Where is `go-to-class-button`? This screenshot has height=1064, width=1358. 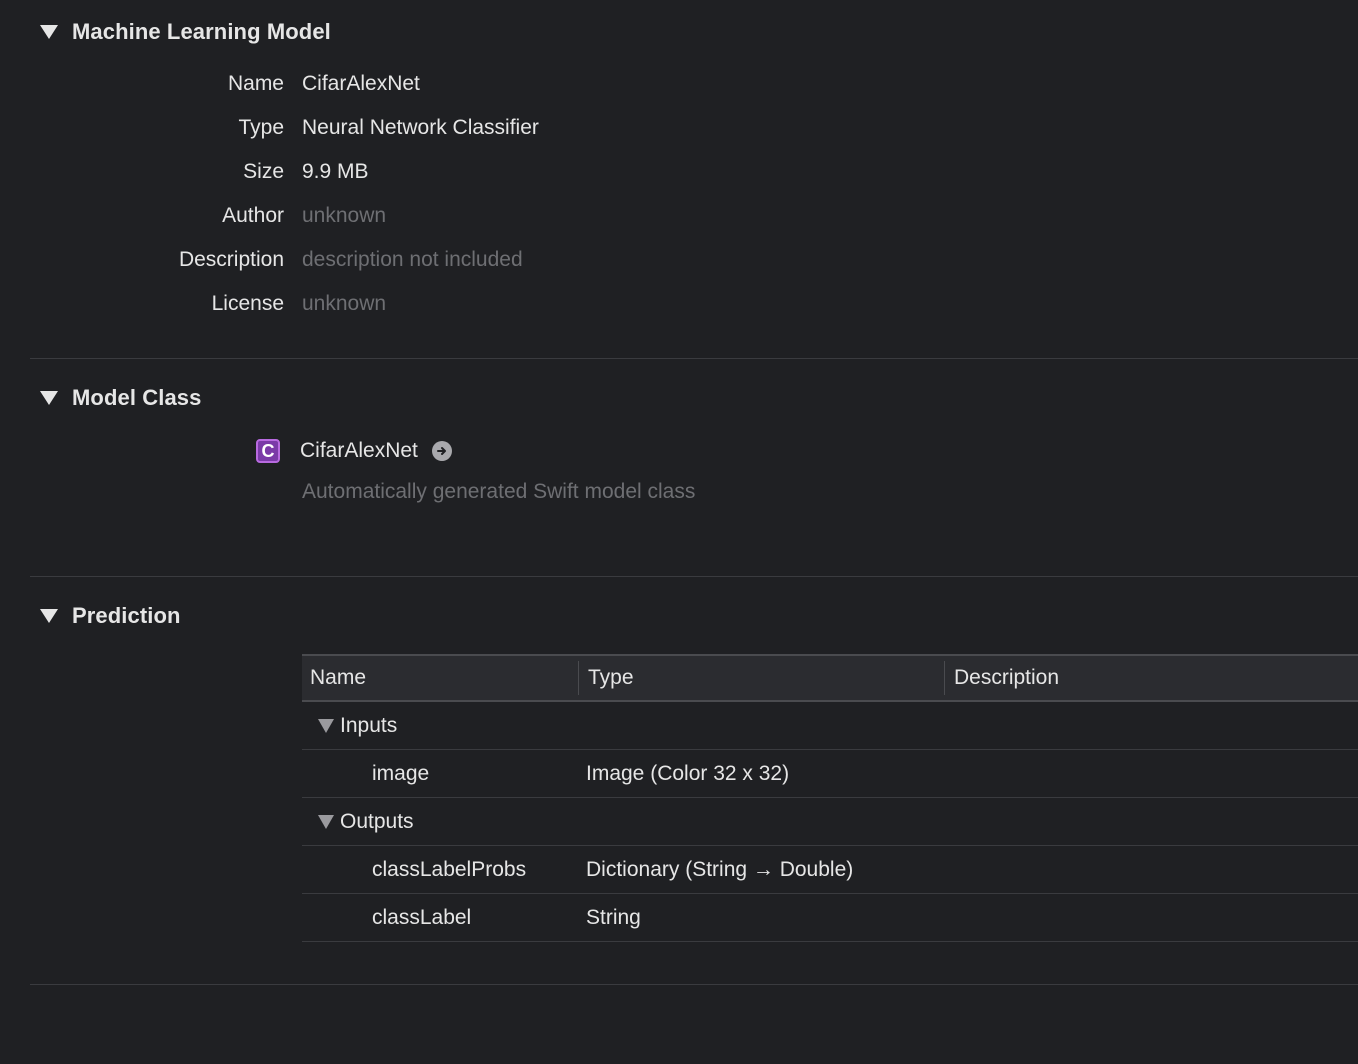
go-to-class-button is located at coordinates (441, 451).